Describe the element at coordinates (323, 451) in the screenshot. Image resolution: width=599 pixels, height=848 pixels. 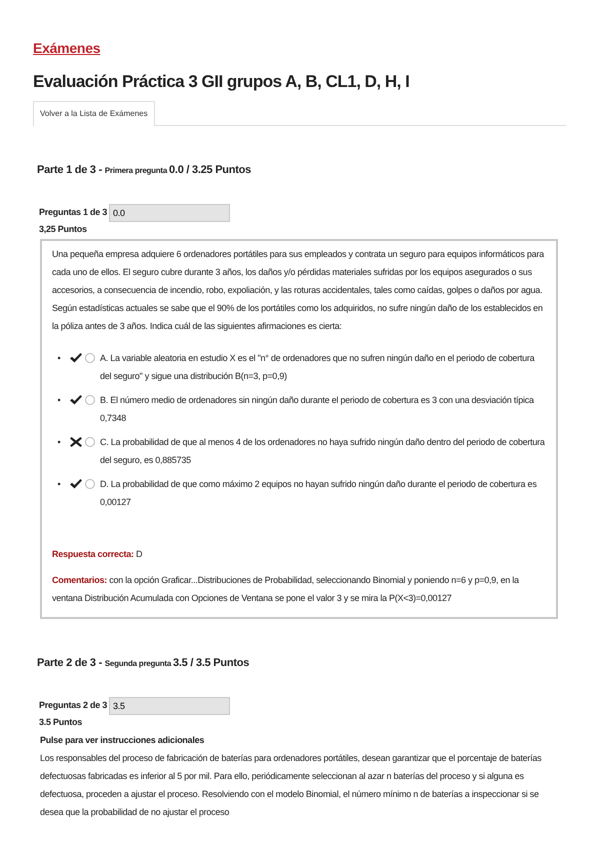
I see `option-text: C. La probabilidad de que al menos 4 de los ordenadores no haya sufrido ningún daño dentro del periodo de cobertura del seguro, es 0,885735` at that location.